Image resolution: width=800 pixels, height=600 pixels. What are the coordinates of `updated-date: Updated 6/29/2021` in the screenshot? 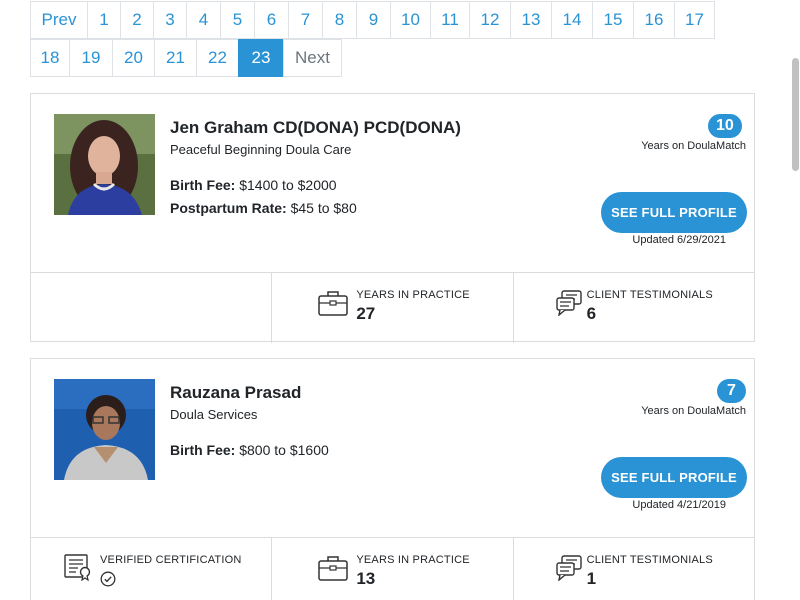 It's located at (679, 240).